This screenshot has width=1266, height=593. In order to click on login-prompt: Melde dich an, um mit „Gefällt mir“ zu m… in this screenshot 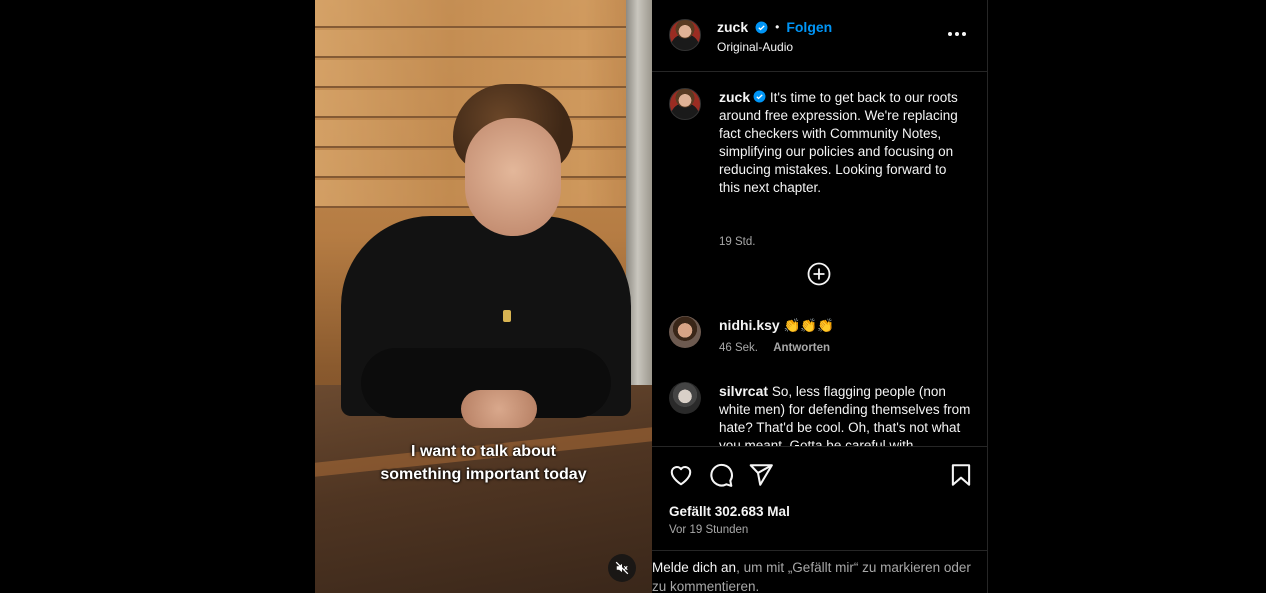, I will do `click(819, 575)`.